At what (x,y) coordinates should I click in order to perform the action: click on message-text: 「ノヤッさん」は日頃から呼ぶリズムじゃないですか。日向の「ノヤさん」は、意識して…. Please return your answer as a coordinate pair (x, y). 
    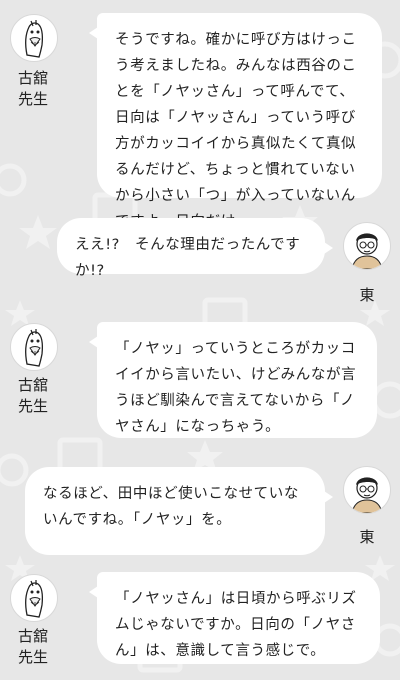
    Looking at the image, I should click on (236, 625).